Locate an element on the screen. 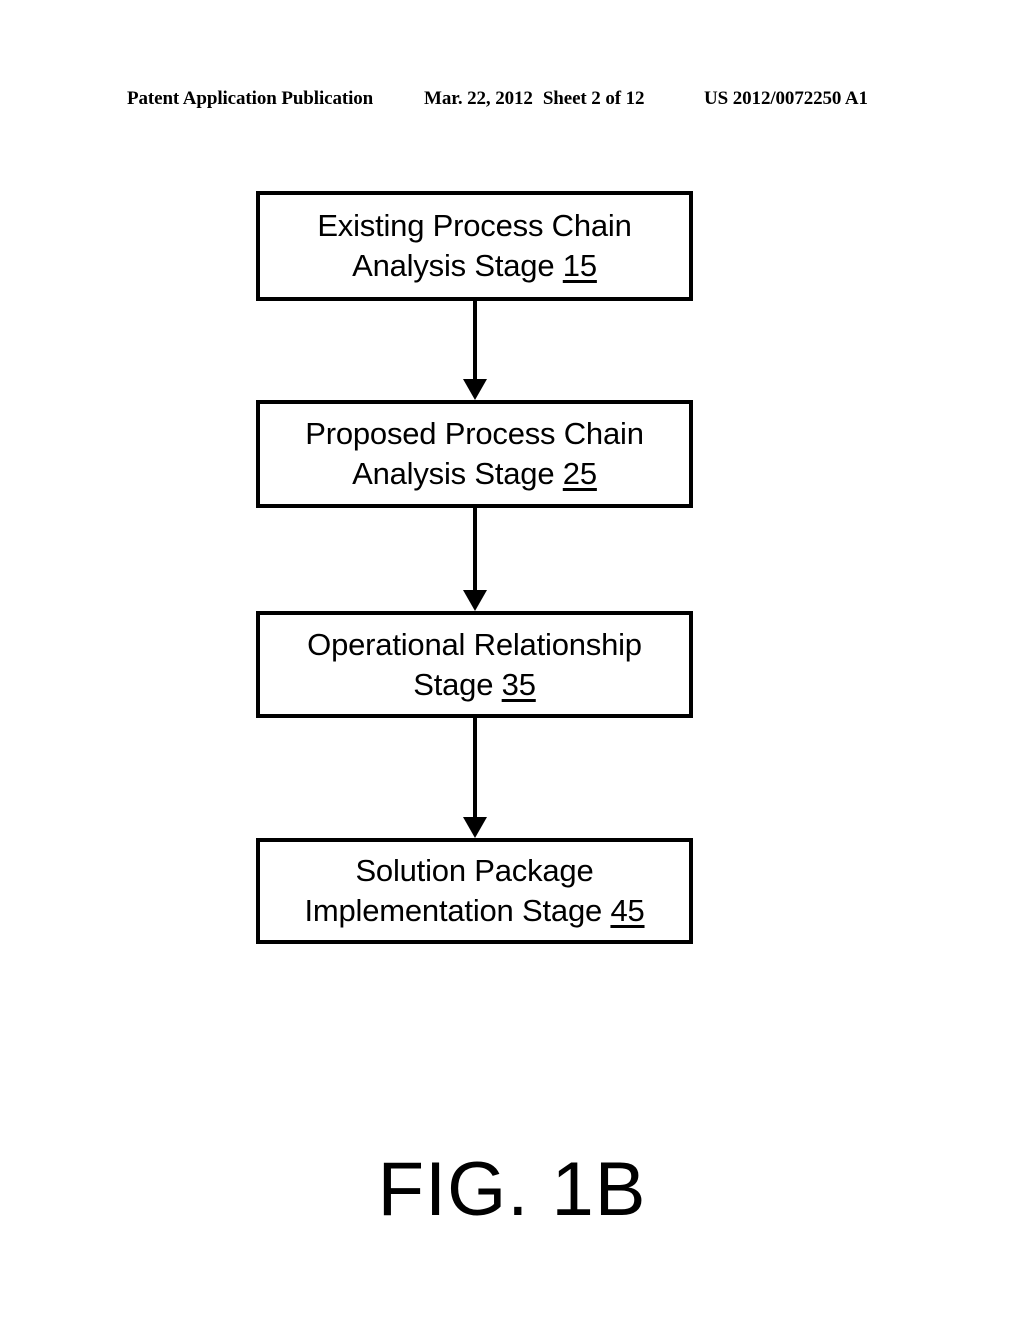  node-label-line-1: Operational Relationship is located at coordinates (474, 644).